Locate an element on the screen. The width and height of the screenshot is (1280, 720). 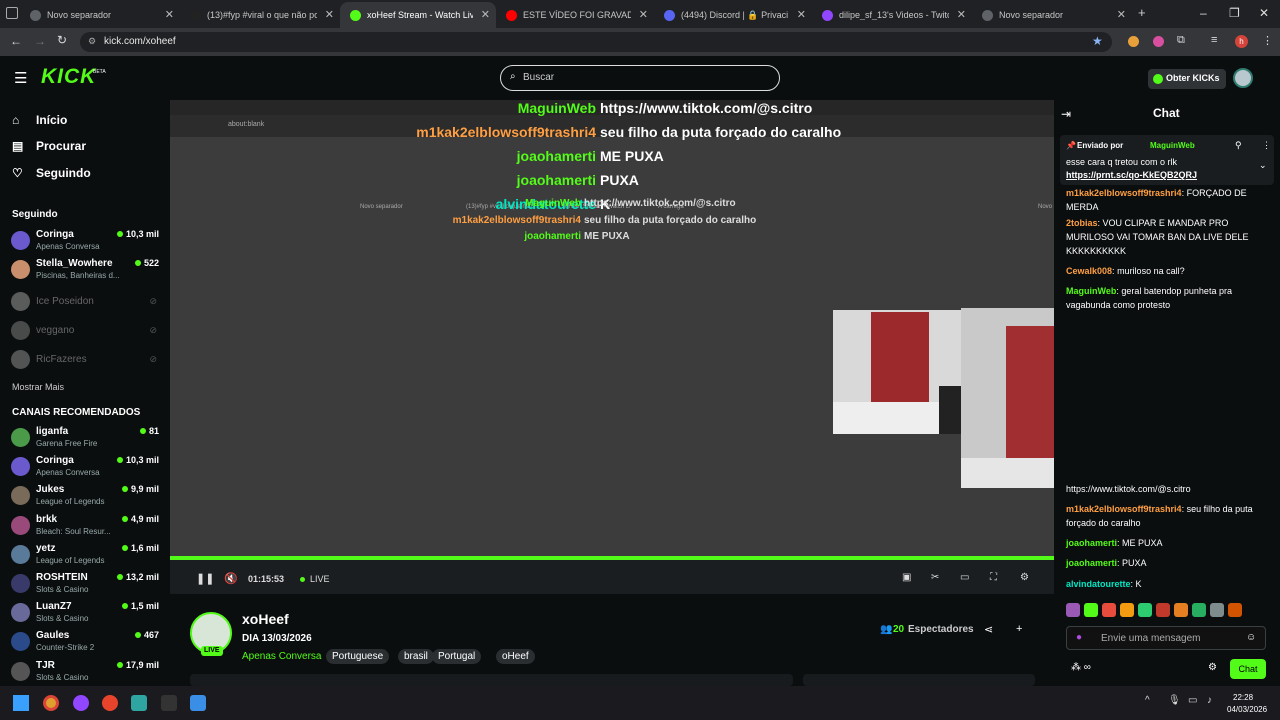
windows-start-icon is located at coordinates (21, 703).